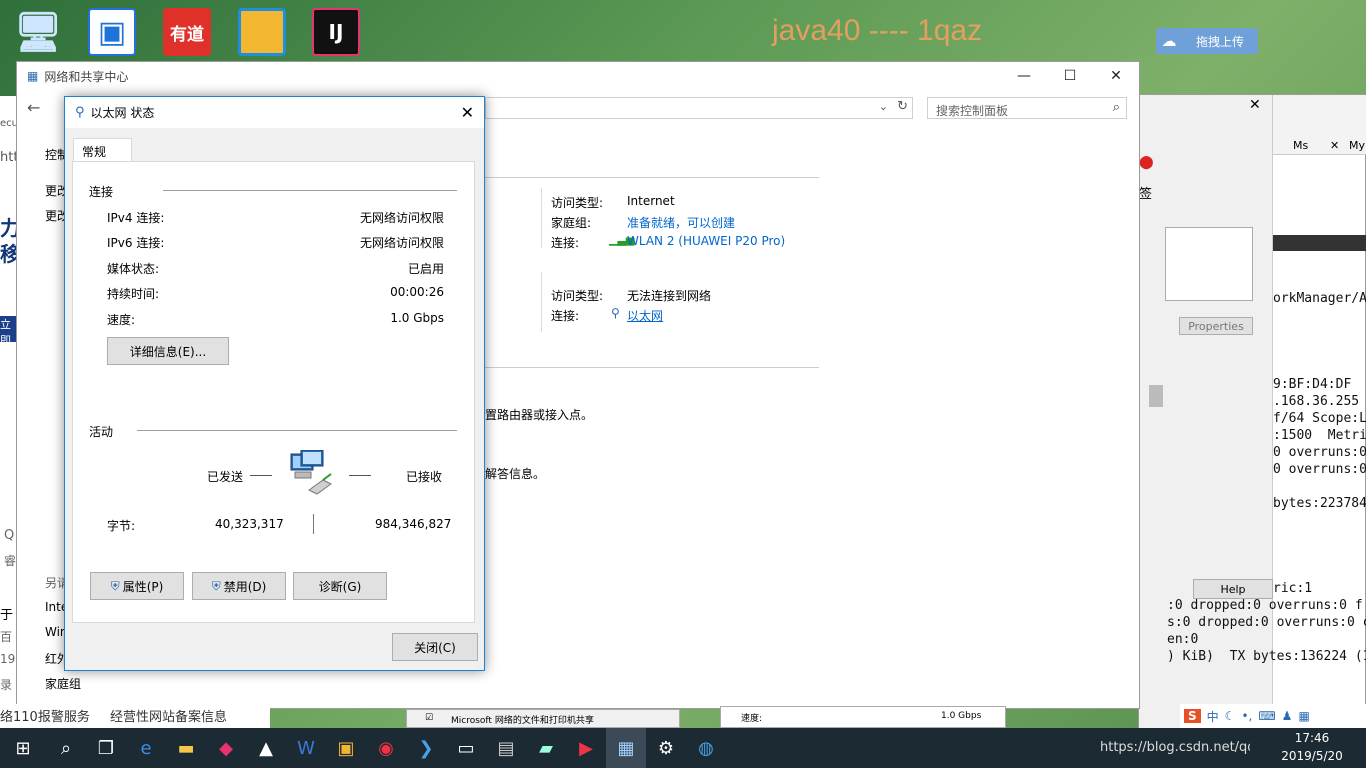 The image size is (1366, 768). I want to click on checkbox-file-sharing: ☑, so click(429, 718).